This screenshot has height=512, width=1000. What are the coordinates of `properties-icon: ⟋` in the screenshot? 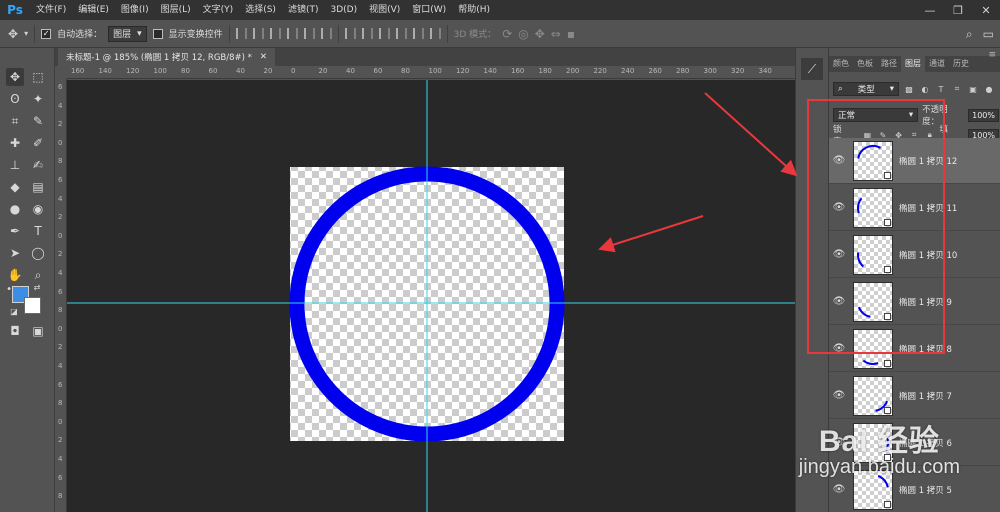 It's located at (812, 69).